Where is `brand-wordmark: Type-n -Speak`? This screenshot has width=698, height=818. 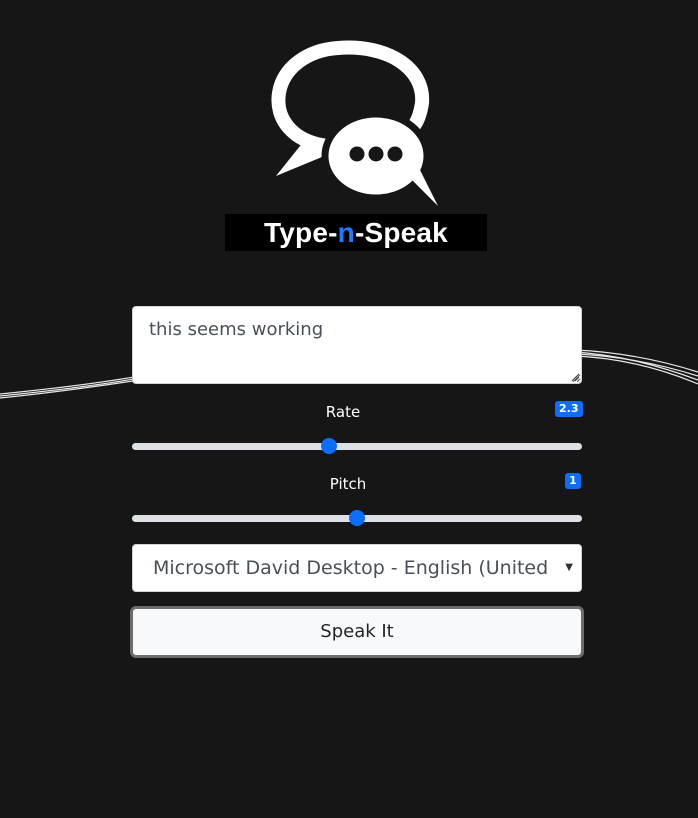 brand-wordmark: Type-n -Speak is located at coordinates (356, 232).